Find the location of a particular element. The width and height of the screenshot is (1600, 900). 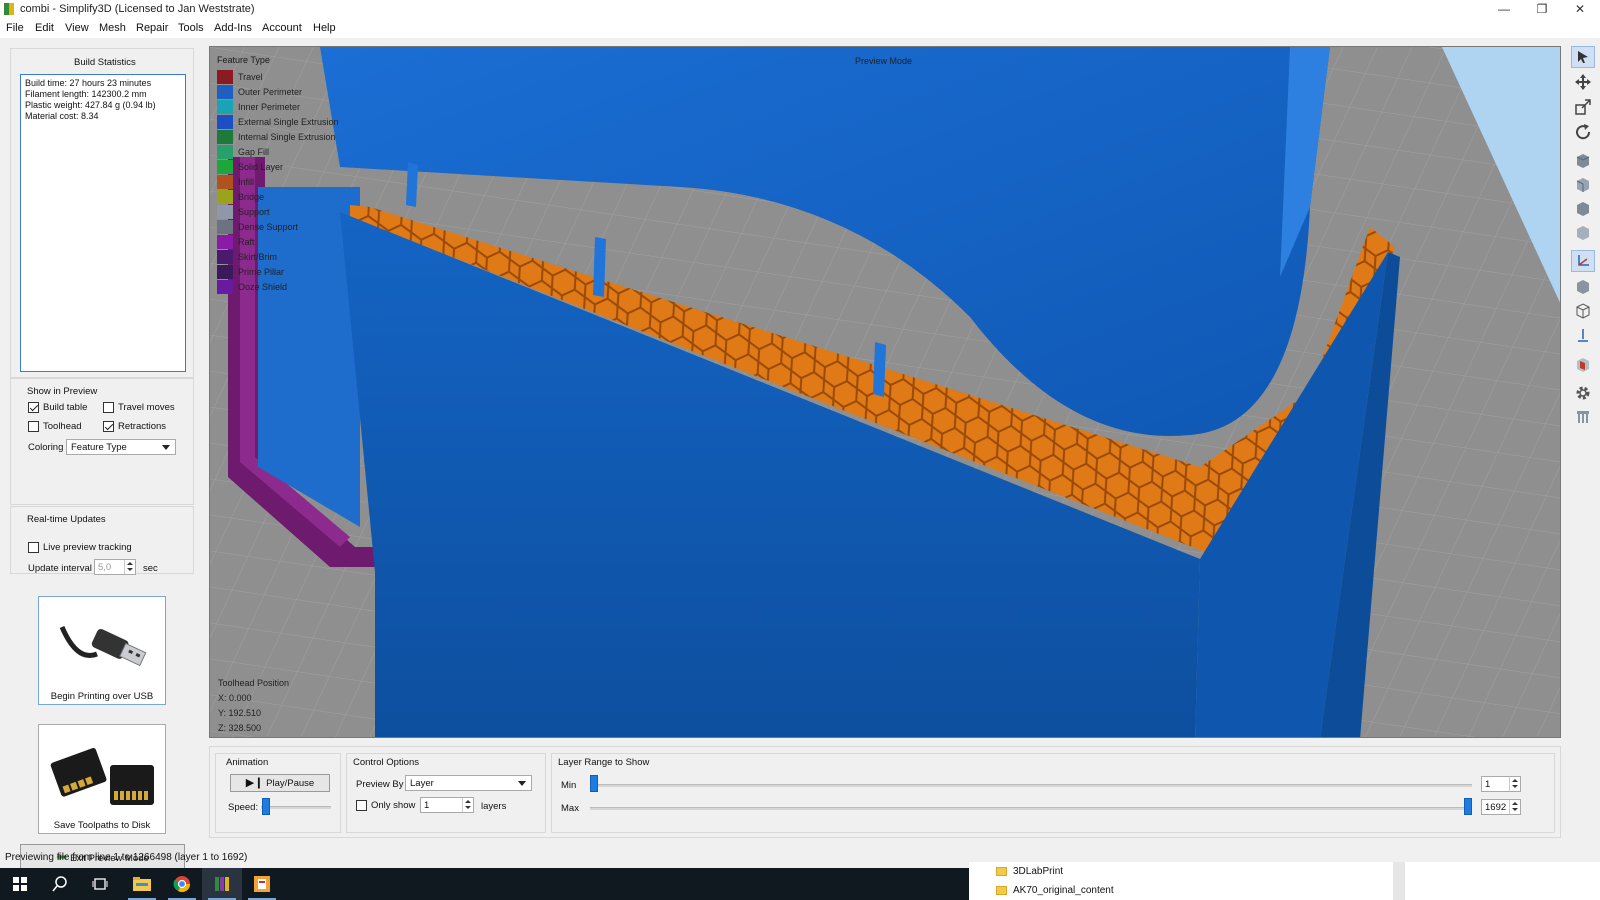

menu-repair: Repair is located at coordinates (152, 28).